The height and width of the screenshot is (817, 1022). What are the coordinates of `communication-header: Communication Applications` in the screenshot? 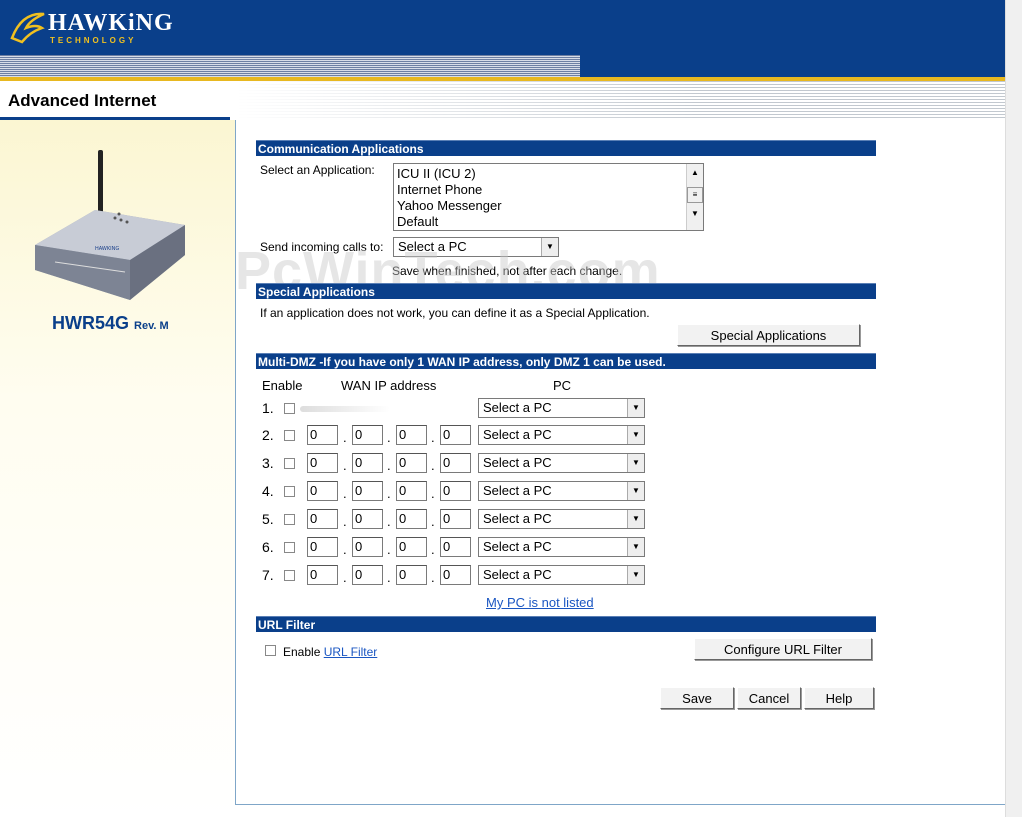 It's located at (566, 148).